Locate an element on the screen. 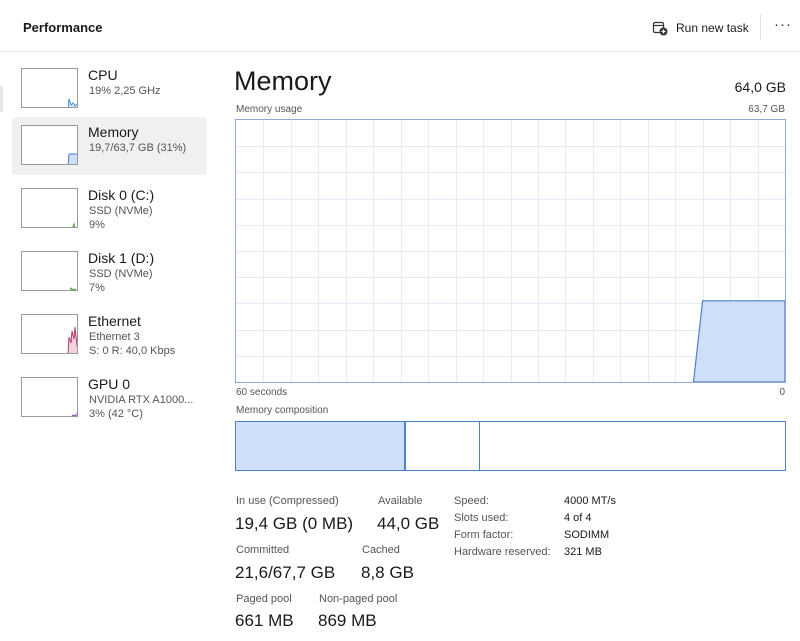 The width and height of the screenshot is (800, 641). nav-edge is located at coordinates (1, 99).